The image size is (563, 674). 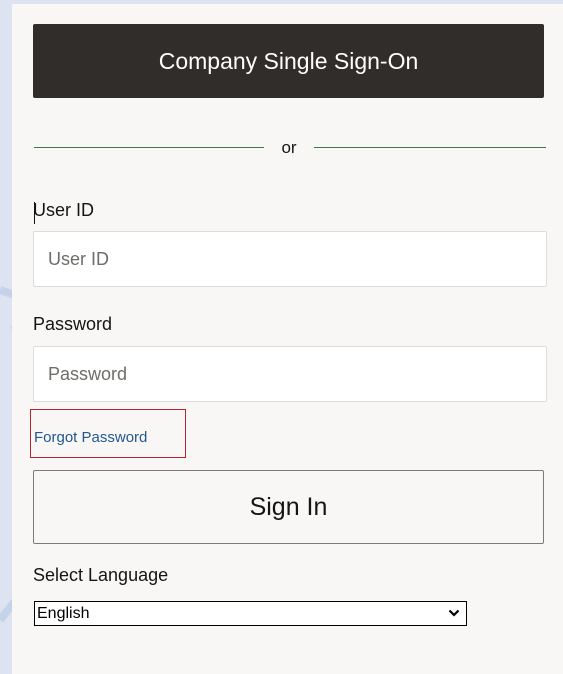 What do you see at coordinates (430, 147) in the screenshot?
I see `divider-line-right` at bounding box center [430, 147].